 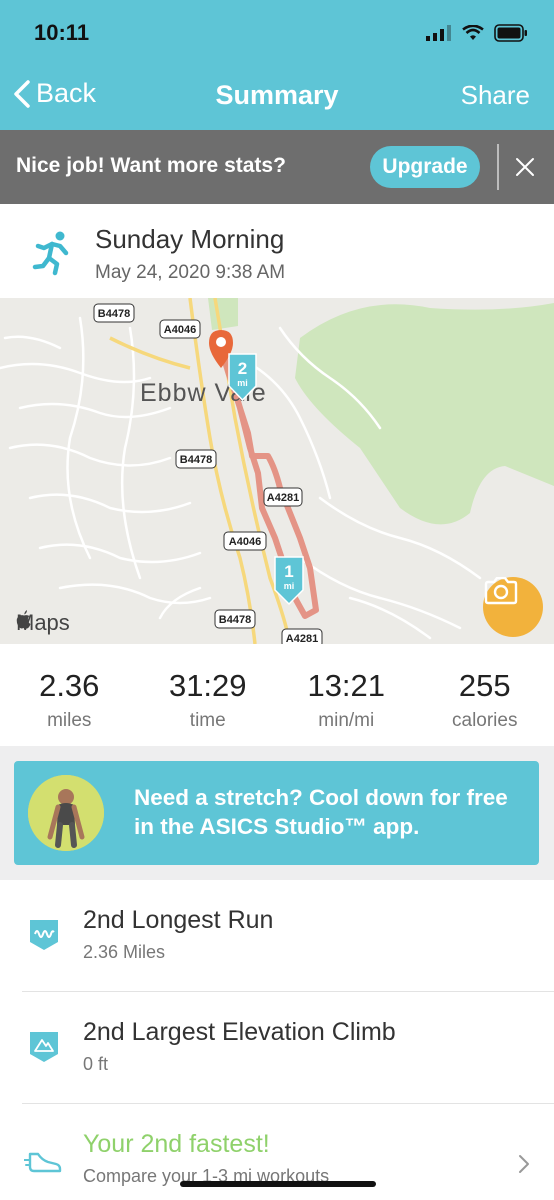 I want to click on svg-text: 2, so click(x=242, y=368).